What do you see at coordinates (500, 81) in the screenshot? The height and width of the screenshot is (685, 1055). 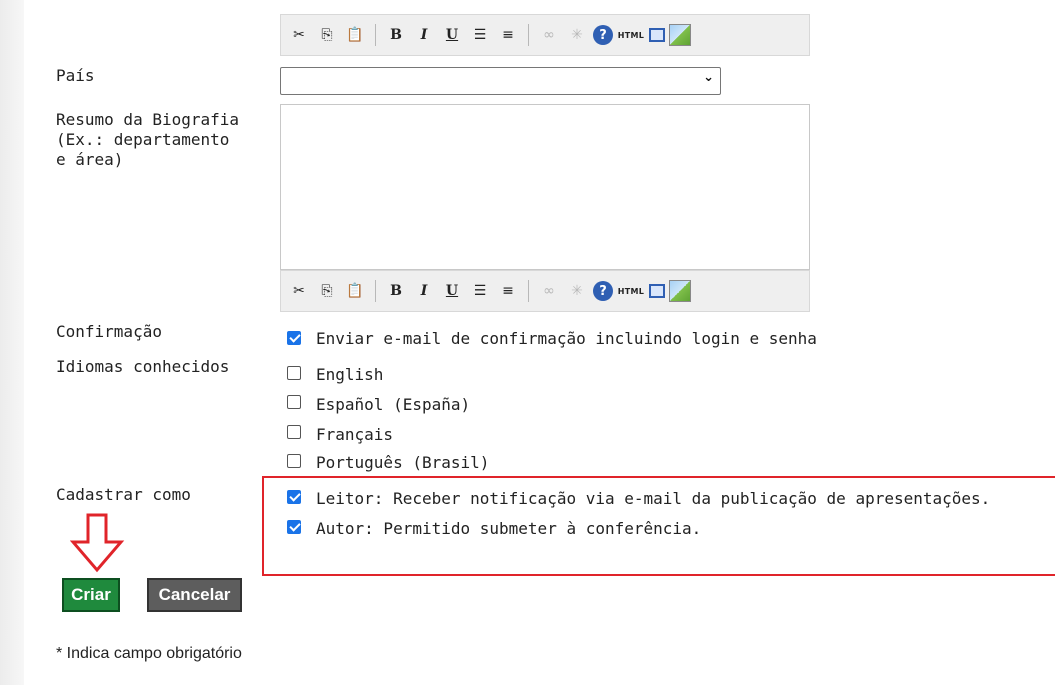 I see `country-select: ⌄` at bounding box center [500, 81].